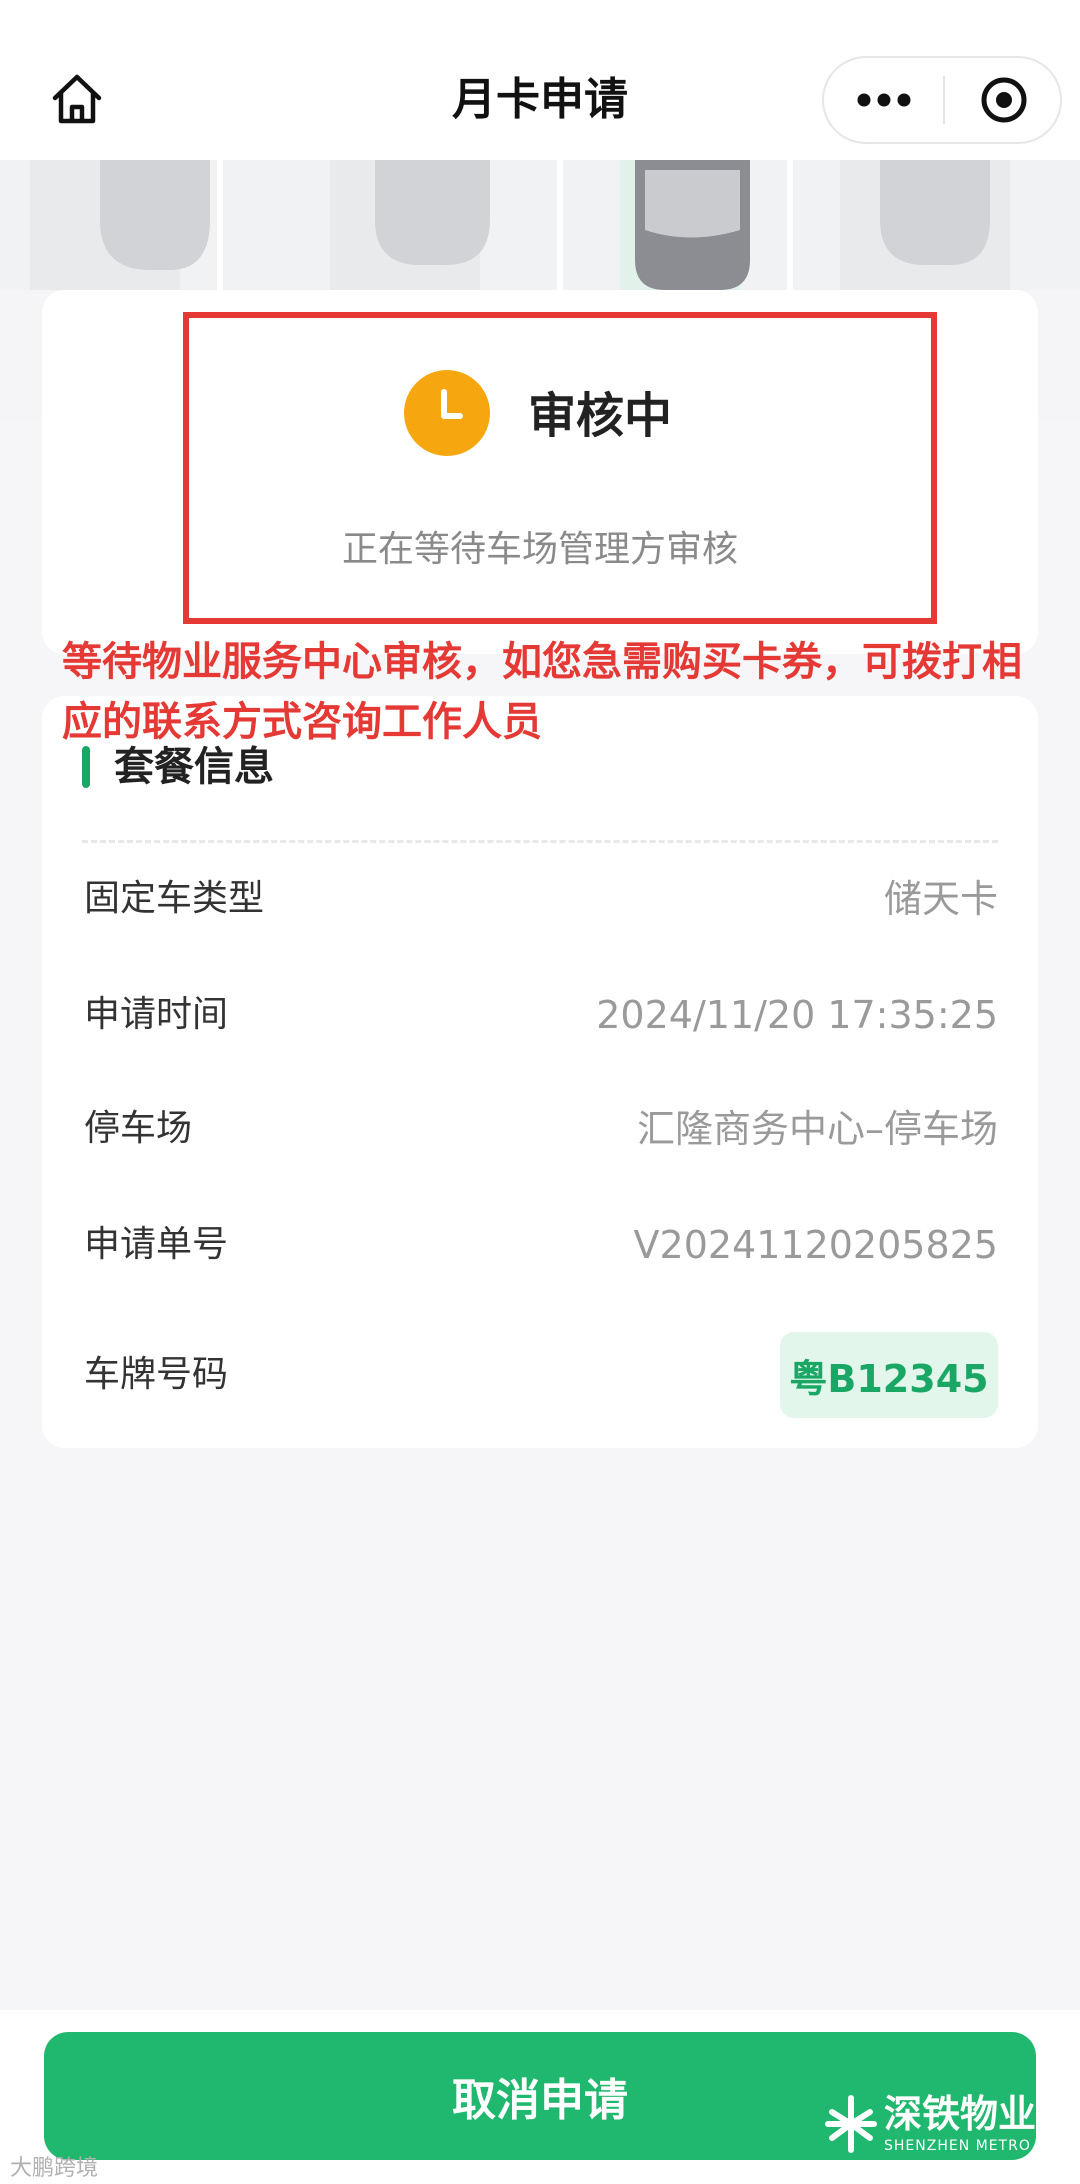 This screenshot has height=2184, width=1080. I want to click on row-value-parking-lot: 汇隆商务中心–停车场, so click(817, 1129).